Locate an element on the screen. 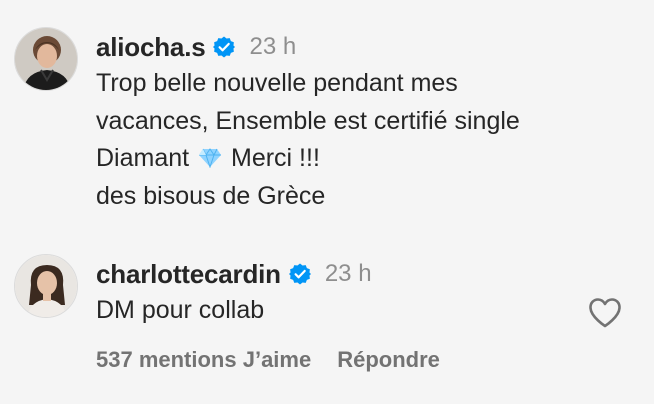  likes-count-button: 537 mentions J’aime is located at coordinates (203, 360).